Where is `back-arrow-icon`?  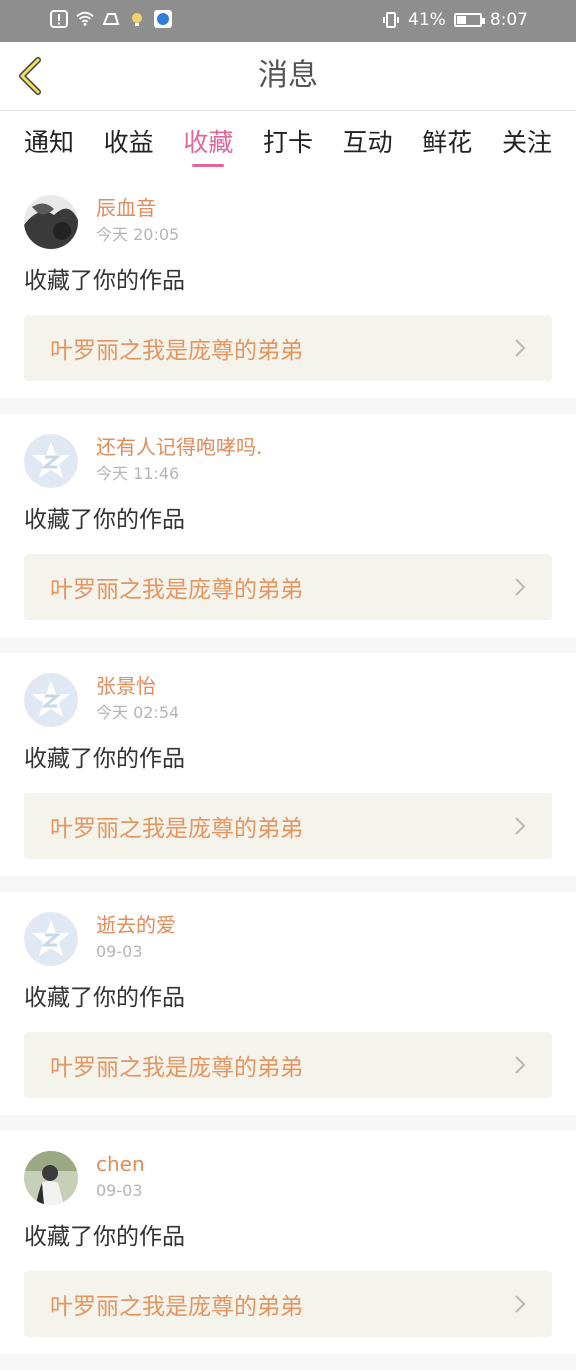 back-arrow-icon is located at coordinates (32, 76).